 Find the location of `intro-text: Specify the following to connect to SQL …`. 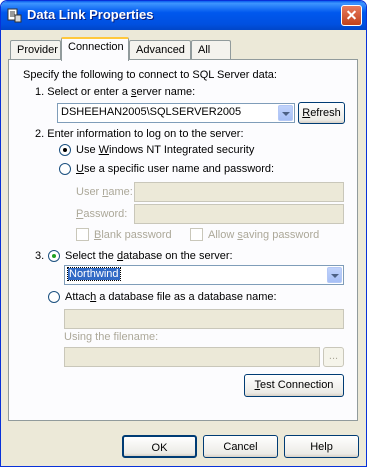

intro-text: Specify the following to connect to SQL … is located at coordinates (150, 75).